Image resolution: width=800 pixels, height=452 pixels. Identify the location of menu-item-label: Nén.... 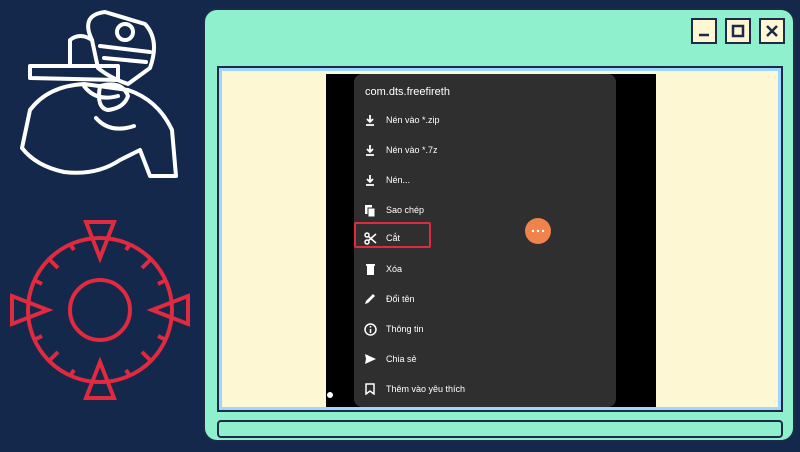
(398, 180).